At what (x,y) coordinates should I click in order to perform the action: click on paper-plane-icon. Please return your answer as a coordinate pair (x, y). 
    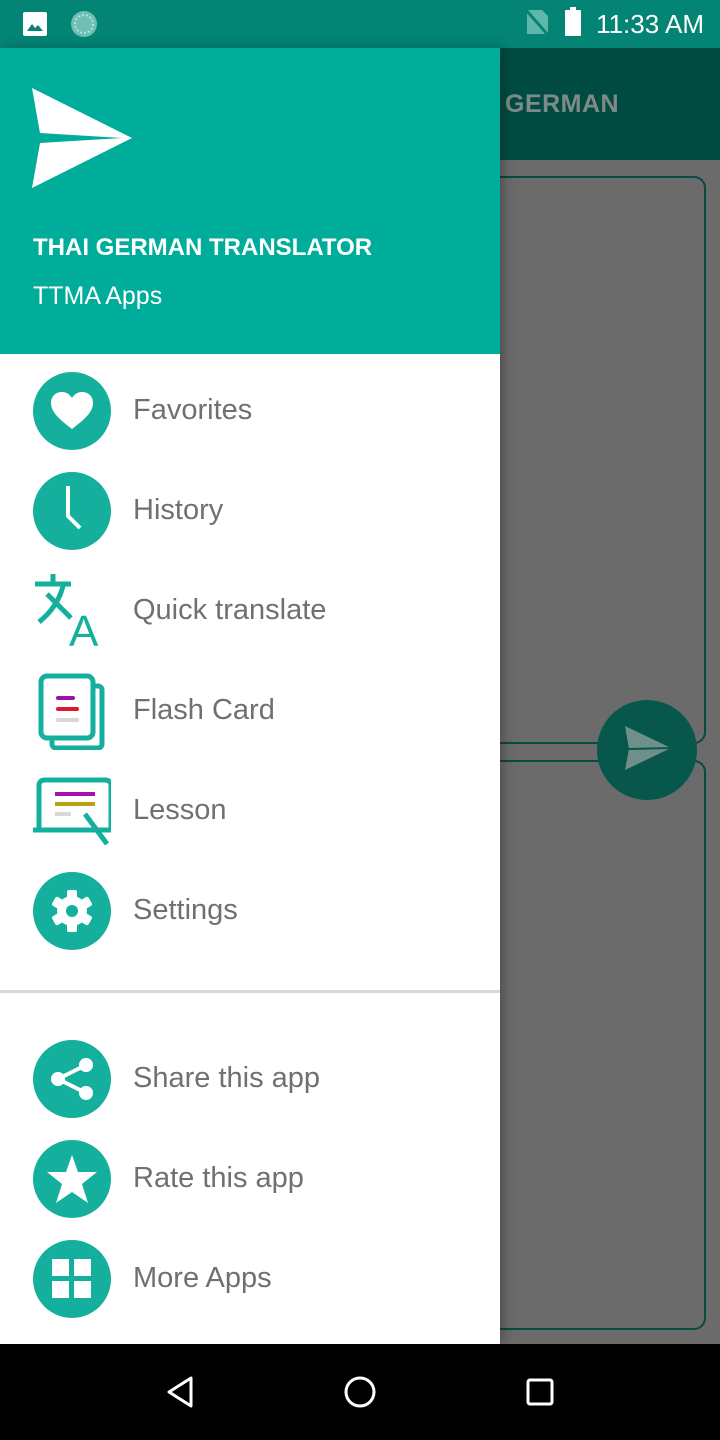
    Looking at the image, I should click on (82, 140).